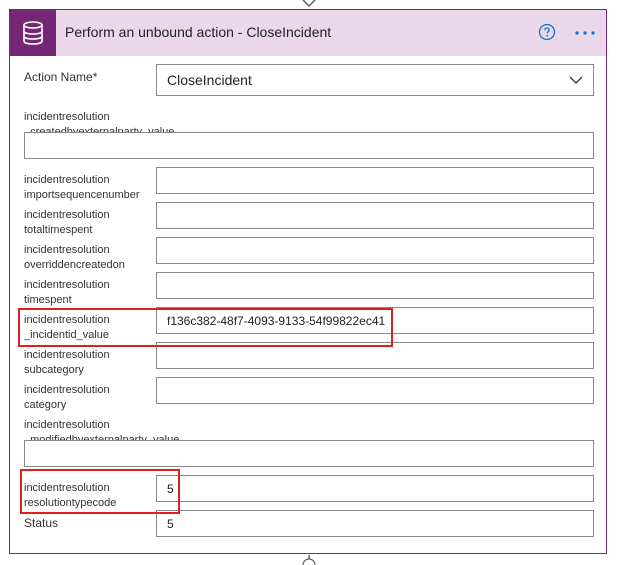 This screenshot has width=619, height=565. I want to click on field-label-importsequencenumber: incidentresolution importsequencenumber, so click(82, 187).